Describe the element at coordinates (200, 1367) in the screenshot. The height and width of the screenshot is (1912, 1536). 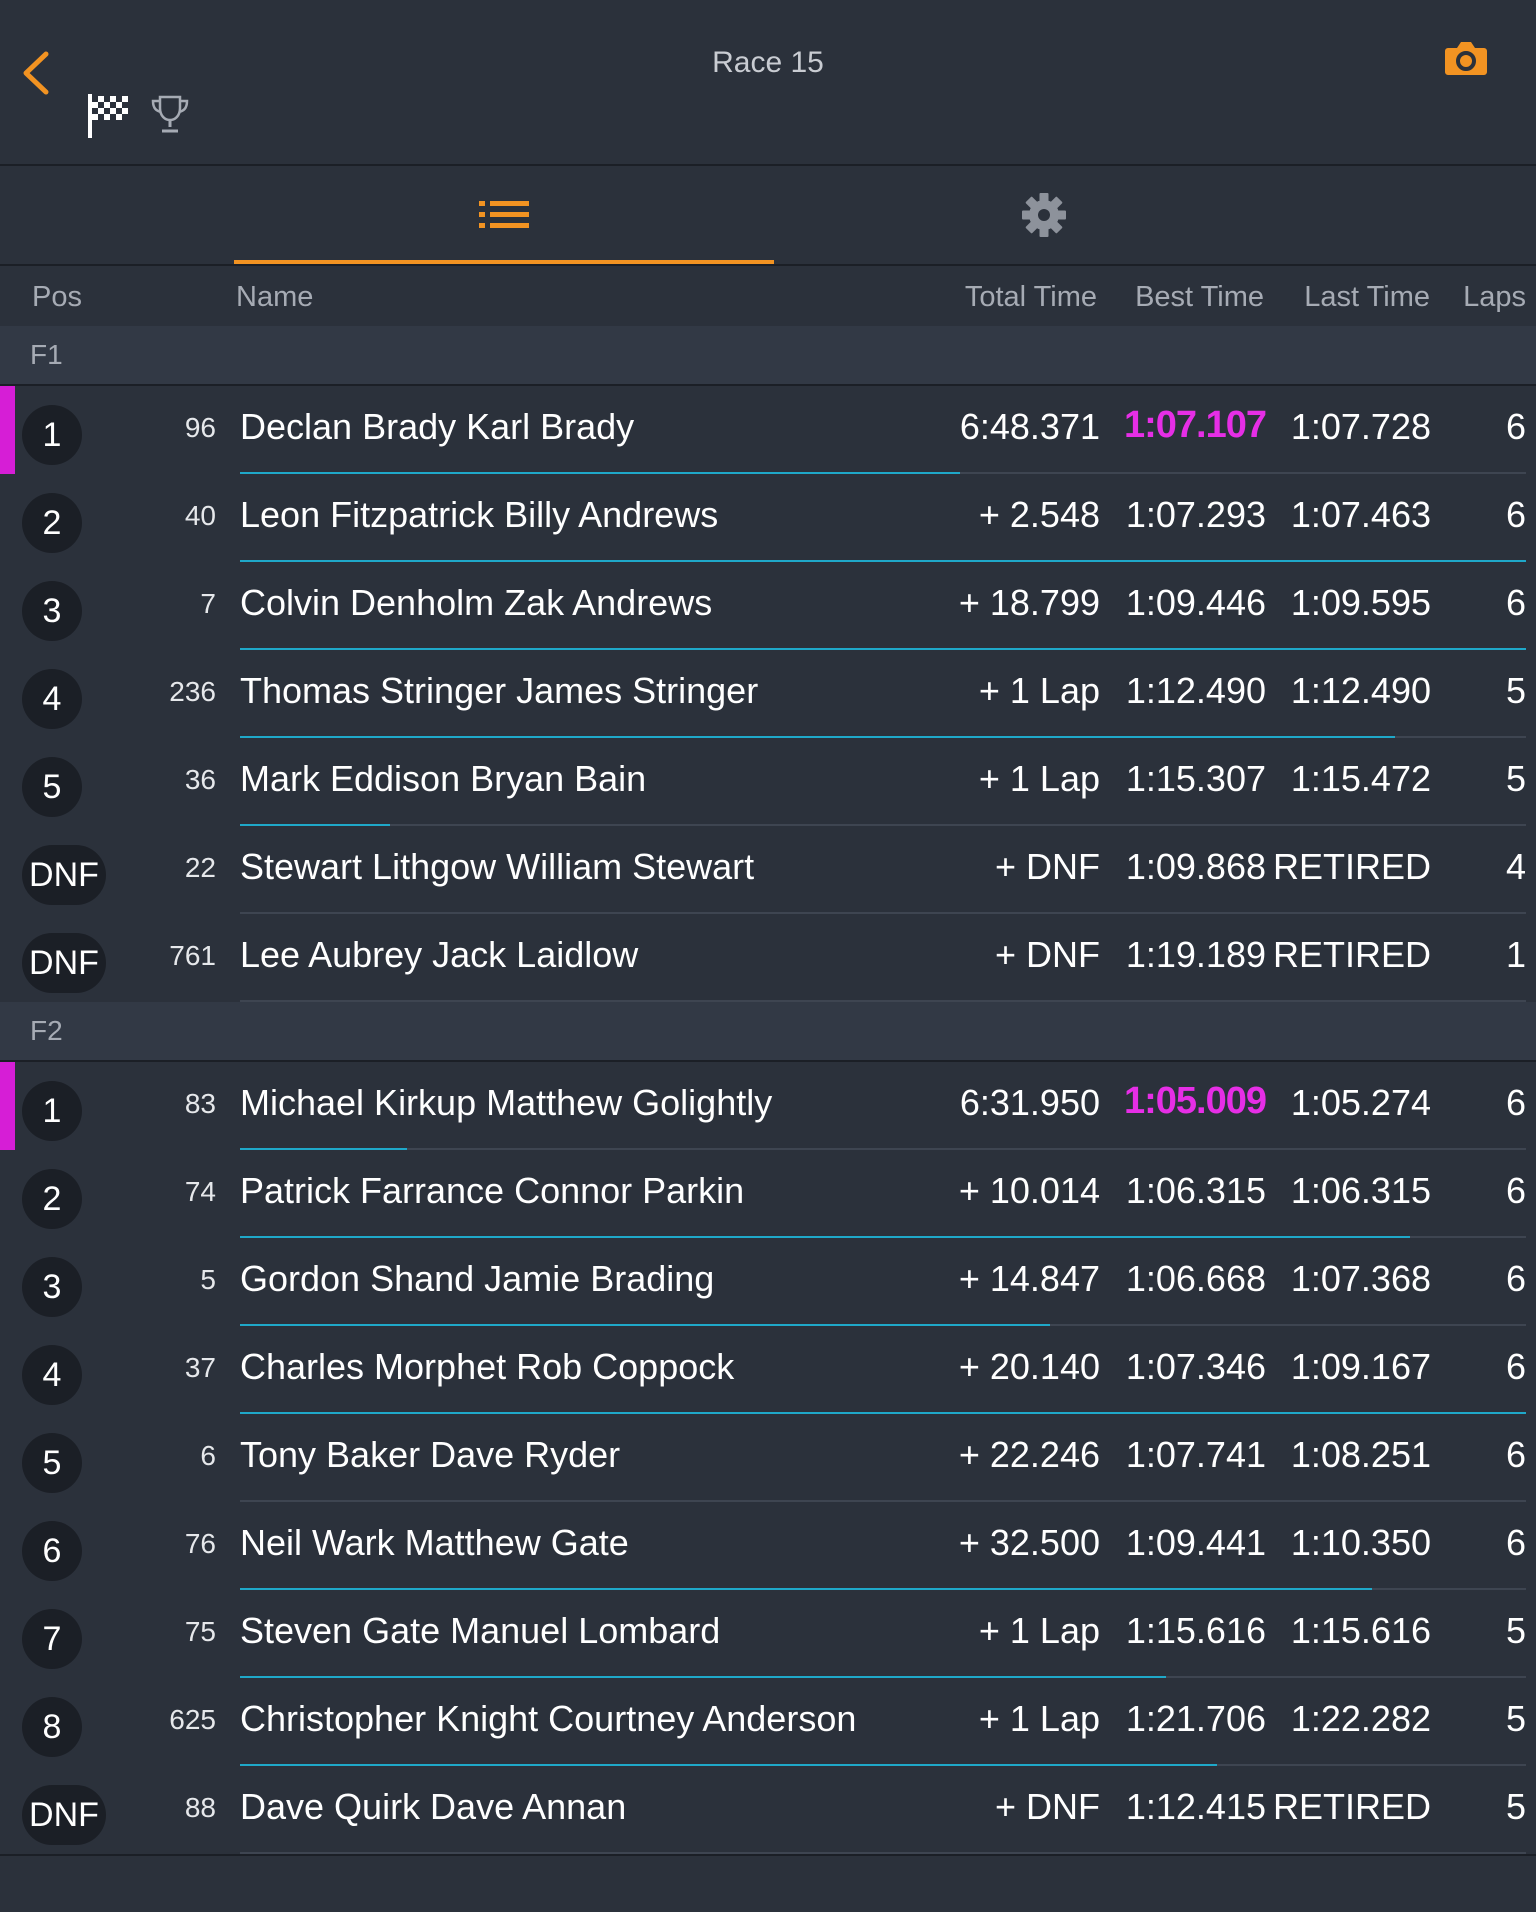
I see `car-number: 37` at that location.